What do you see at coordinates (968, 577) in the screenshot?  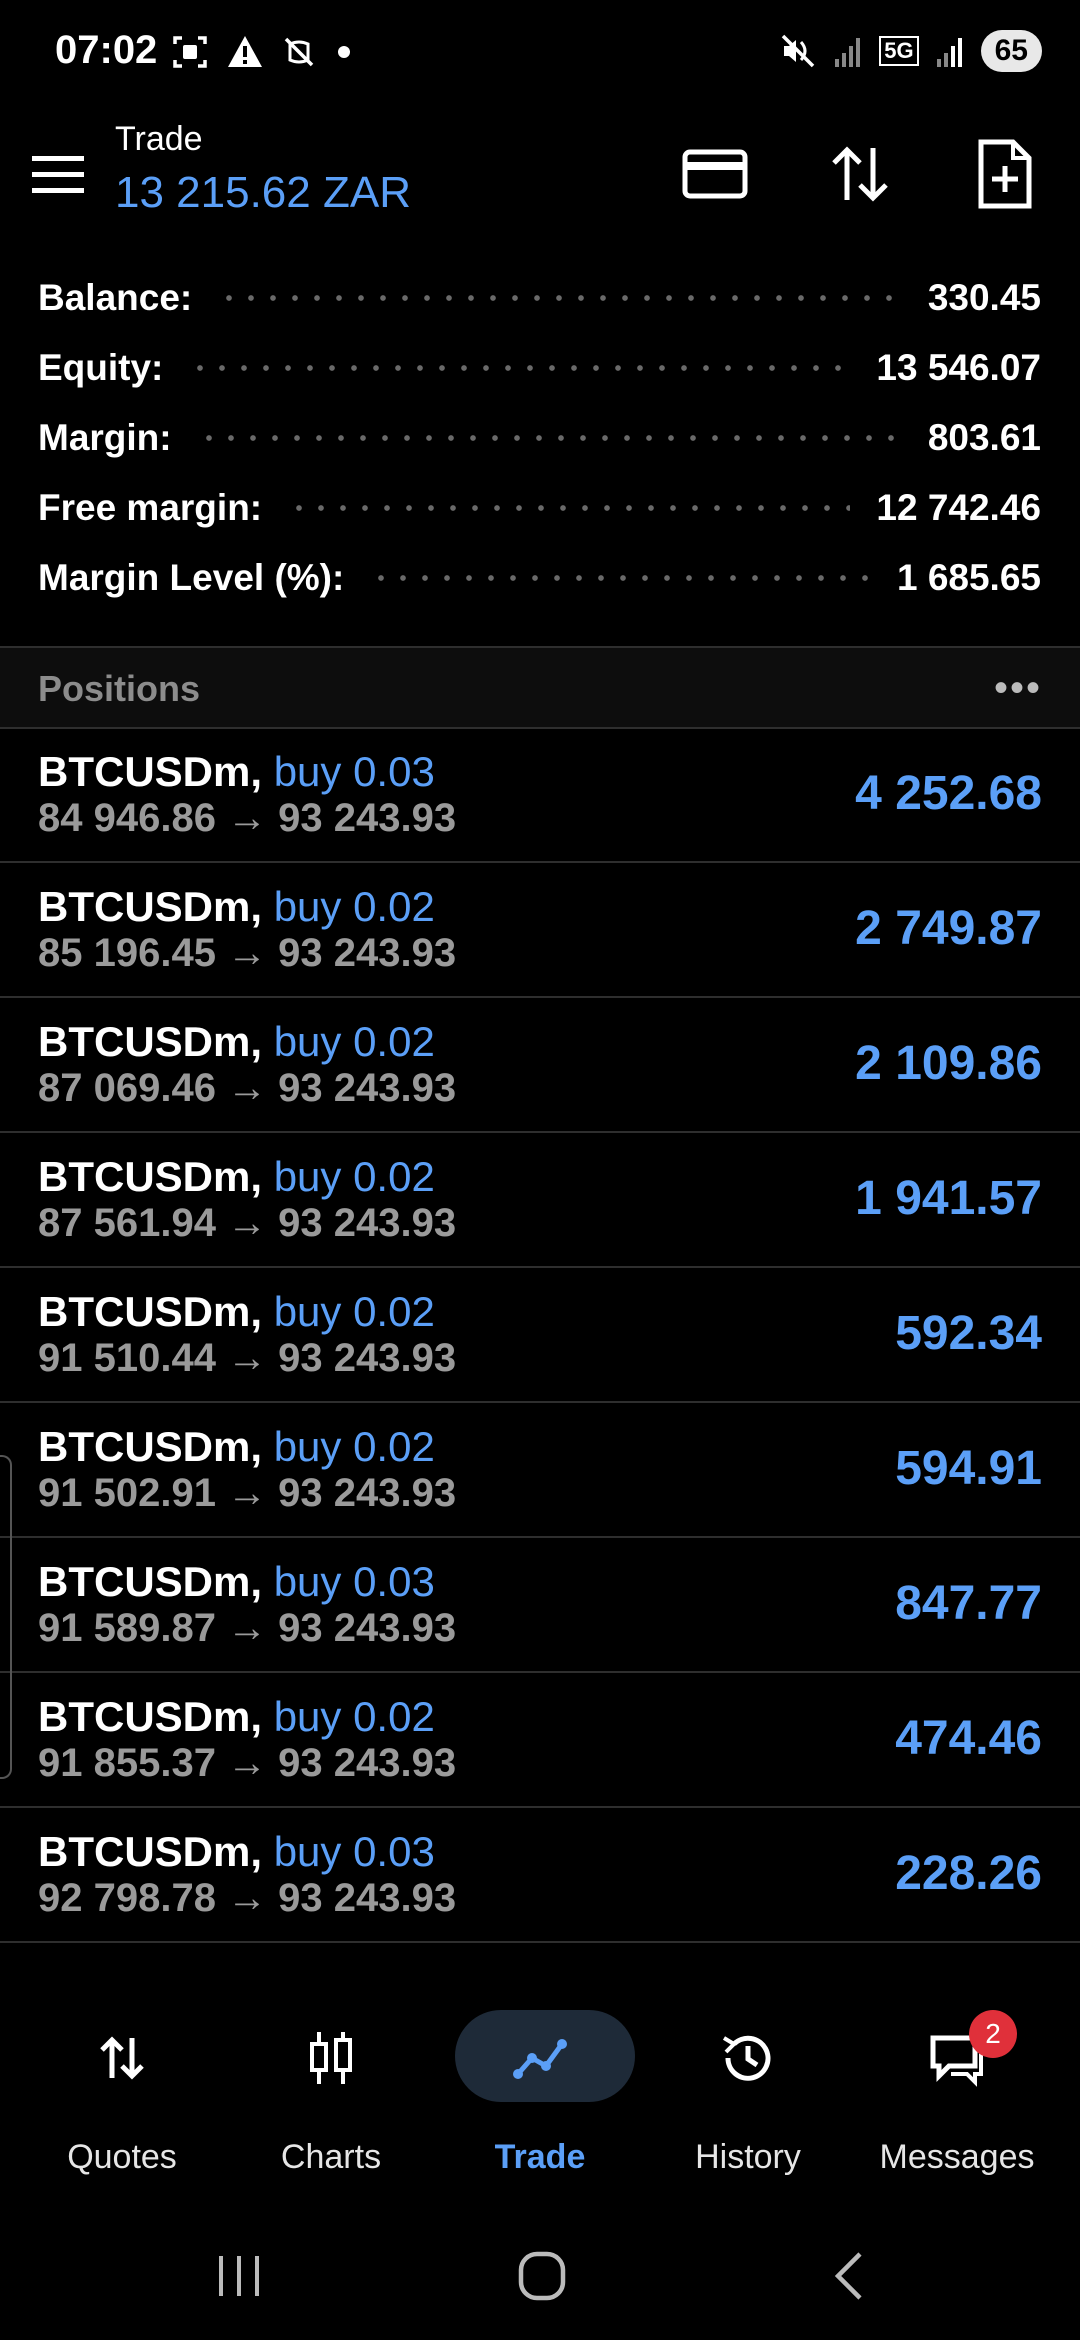 I see `margin-level-value: 1 685.65` at bounding box center [968, 577].